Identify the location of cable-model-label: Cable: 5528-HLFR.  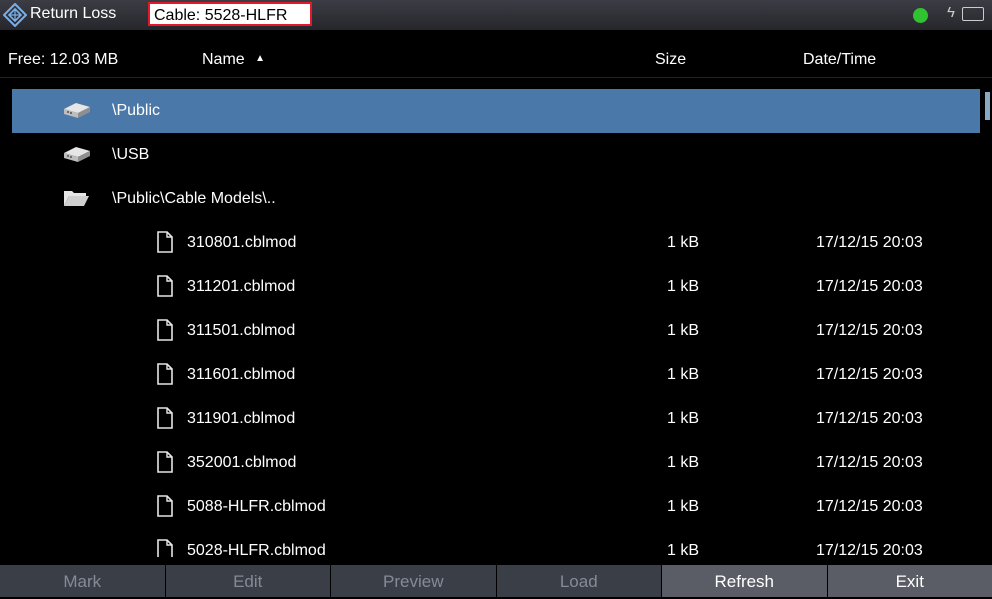
(230, 14).